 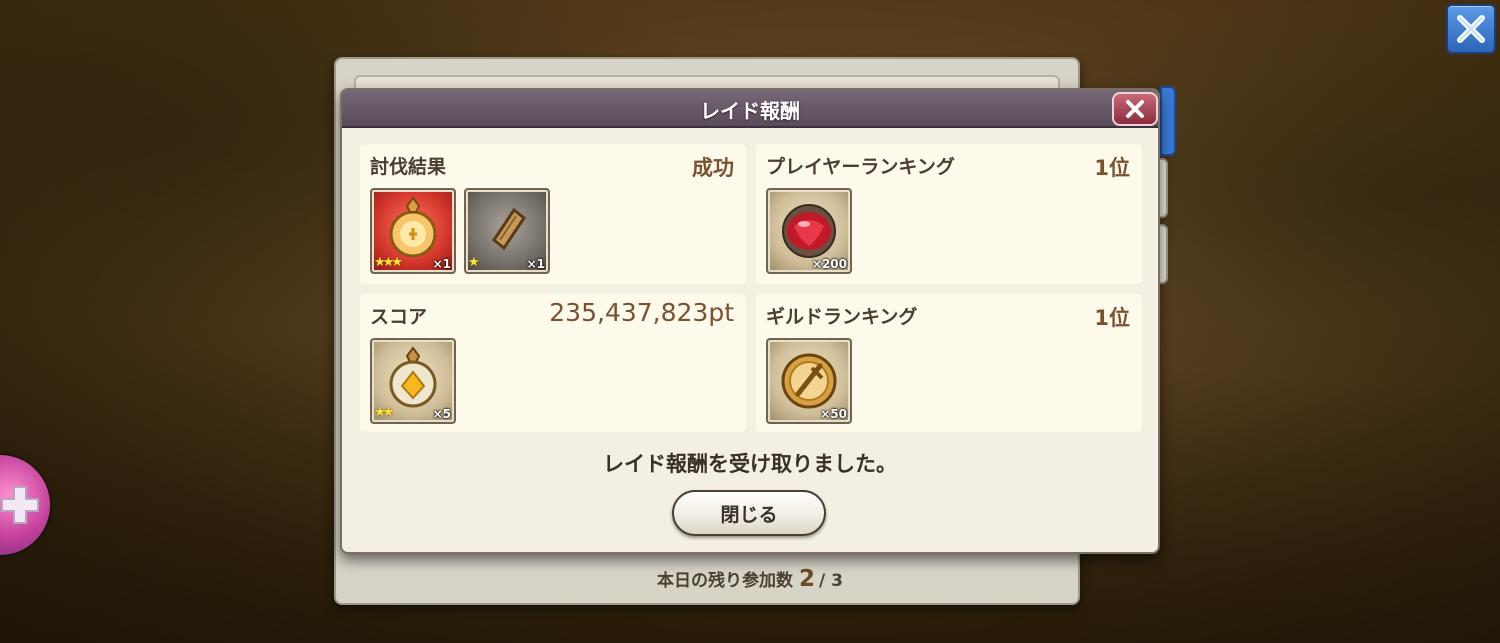 What do you see at coordinates (553, 363) in the screenshot?
I see `score-card: スコア 235,437,823pt ★★ ×5` at bounding box center [553, 363].